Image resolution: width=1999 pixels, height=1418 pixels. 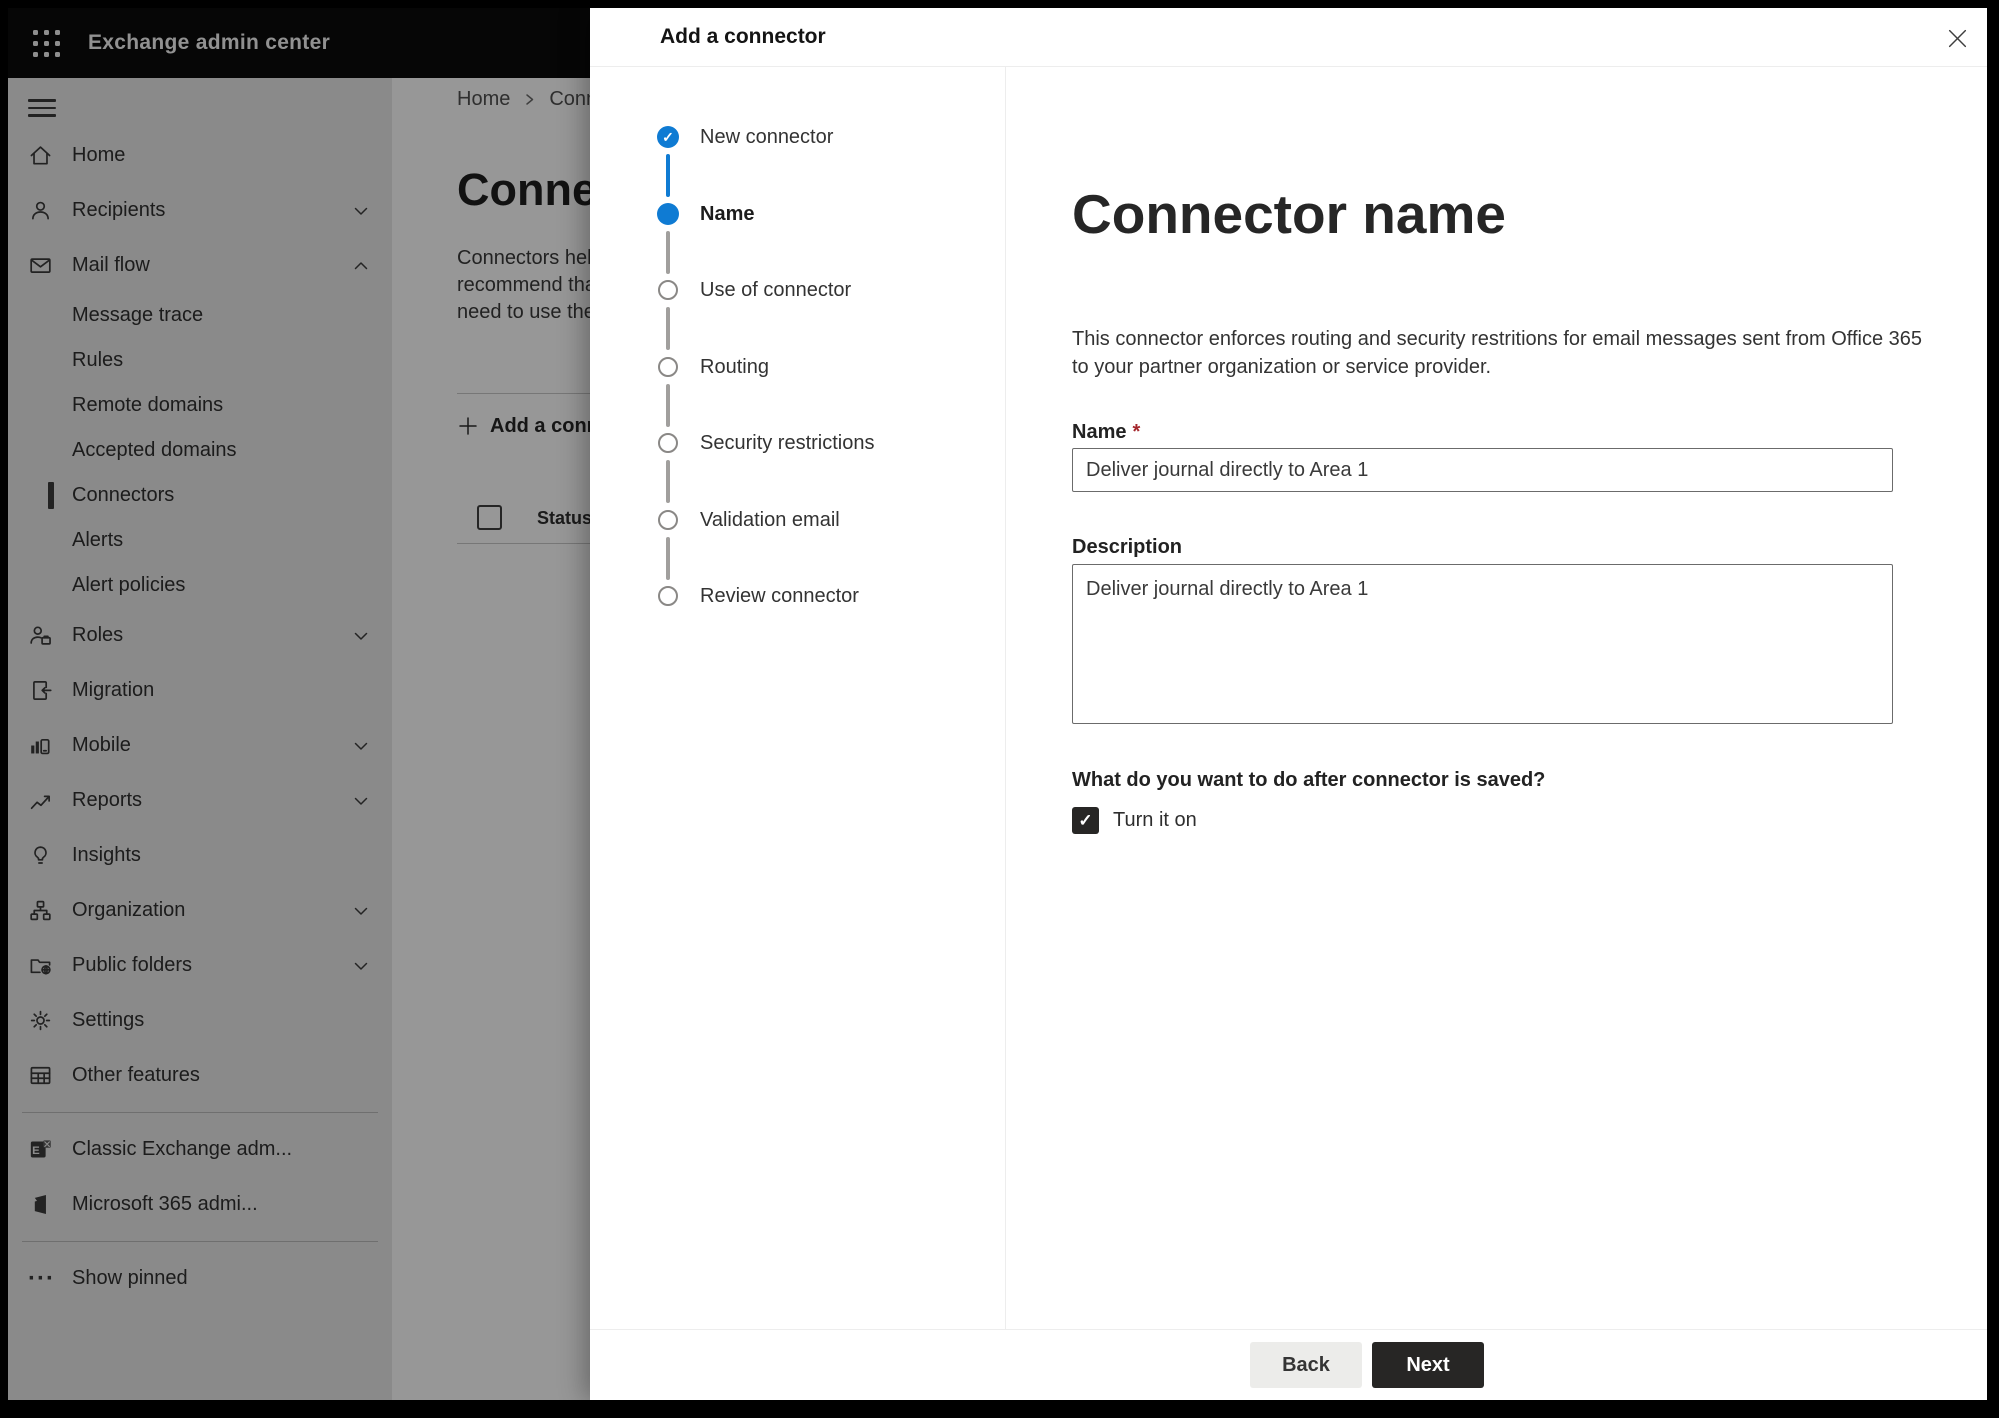 I want to click on description-field-label: Description, so click(x=1127, y=547).